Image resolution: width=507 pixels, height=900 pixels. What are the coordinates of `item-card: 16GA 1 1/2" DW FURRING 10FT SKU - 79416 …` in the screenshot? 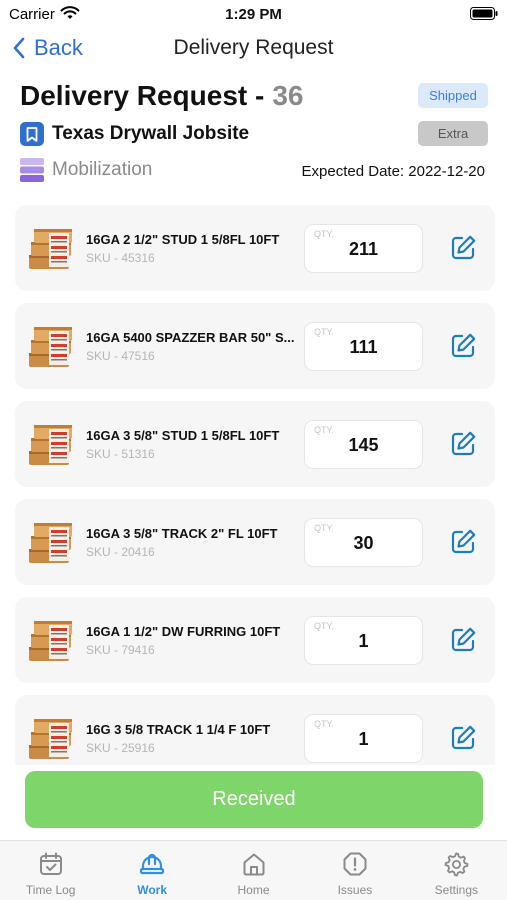 It's located at (255, 640).